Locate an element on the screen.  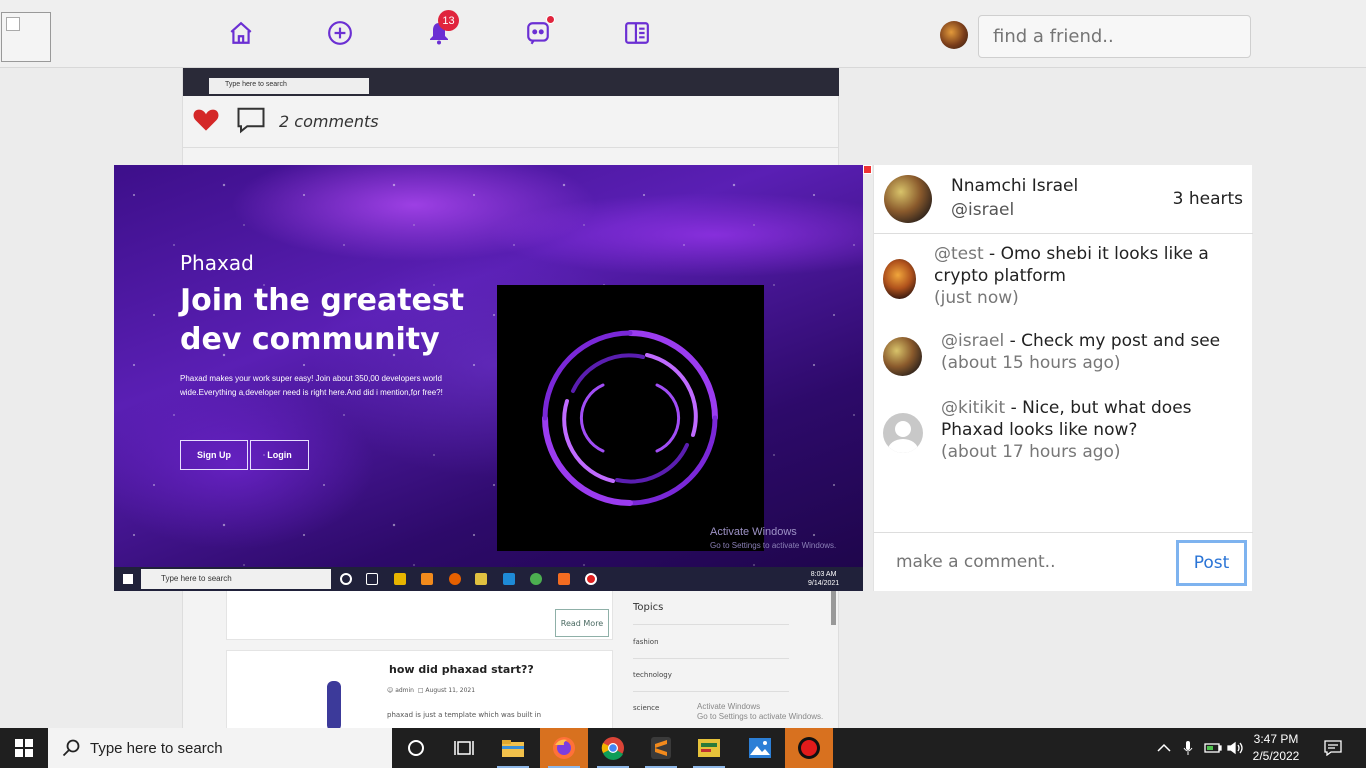
hearts-count: 3 hearts is located at coordinates (1207, 199).